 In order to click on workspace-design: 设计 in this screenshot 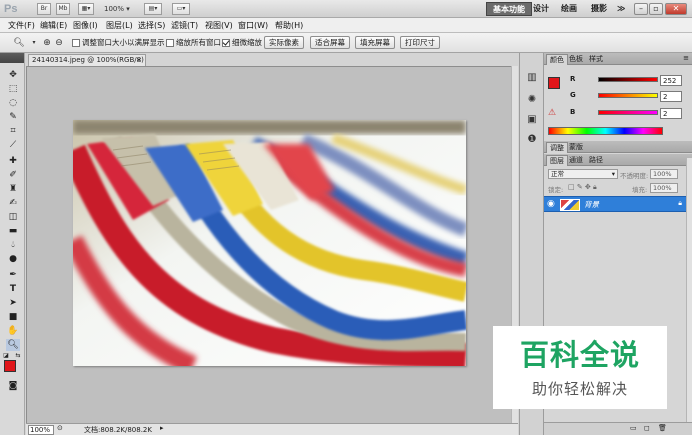, I will do `click(541, 9)`.